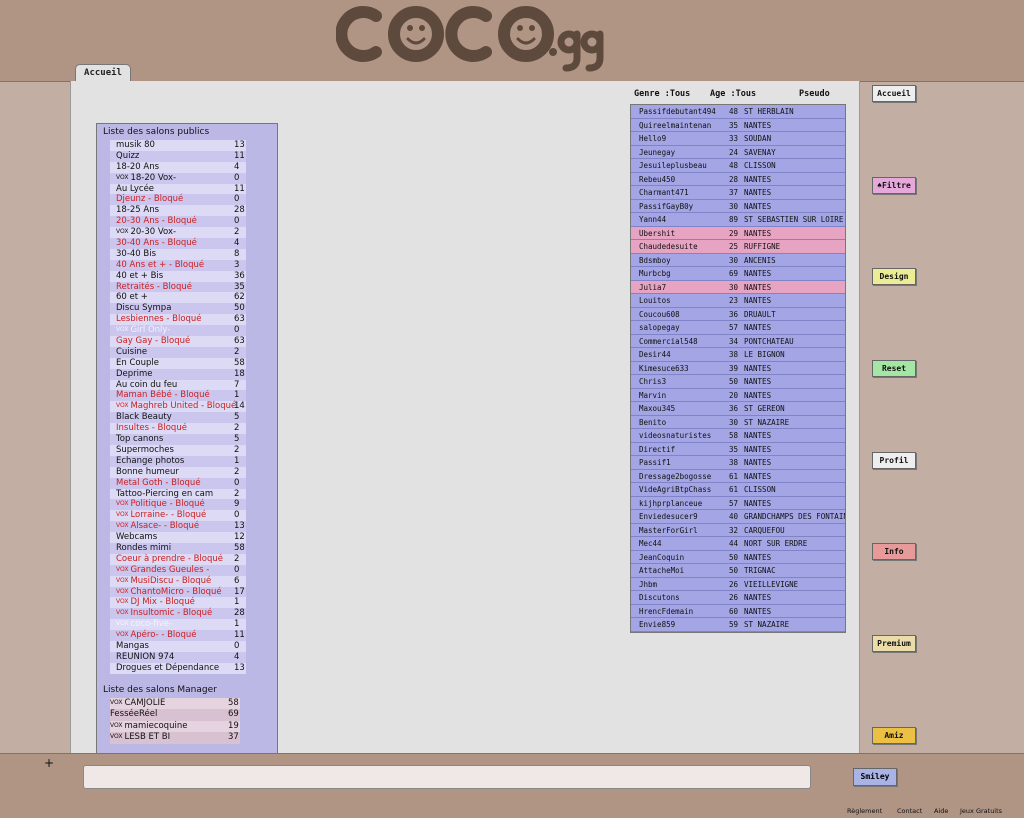 Image resolution: width=1024 pixels, height=818 pixels. I want to click on user-row: Desir44 38 LE BIGNON, so click(738, 355).